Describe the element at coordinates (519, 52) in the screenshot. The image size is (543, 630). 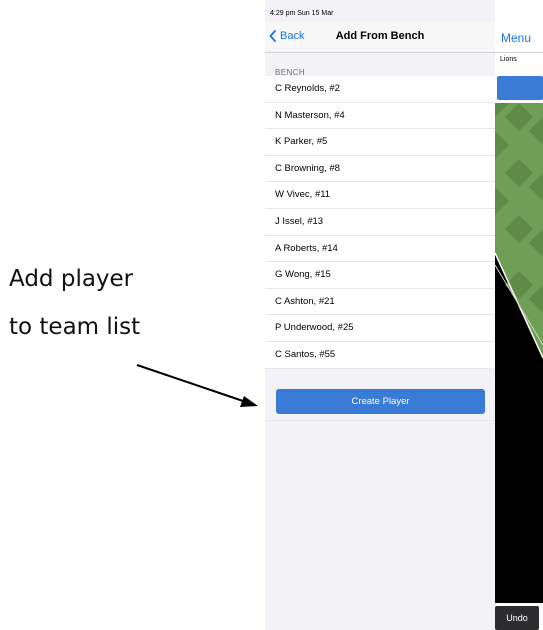
I see `header-divider` at that location.